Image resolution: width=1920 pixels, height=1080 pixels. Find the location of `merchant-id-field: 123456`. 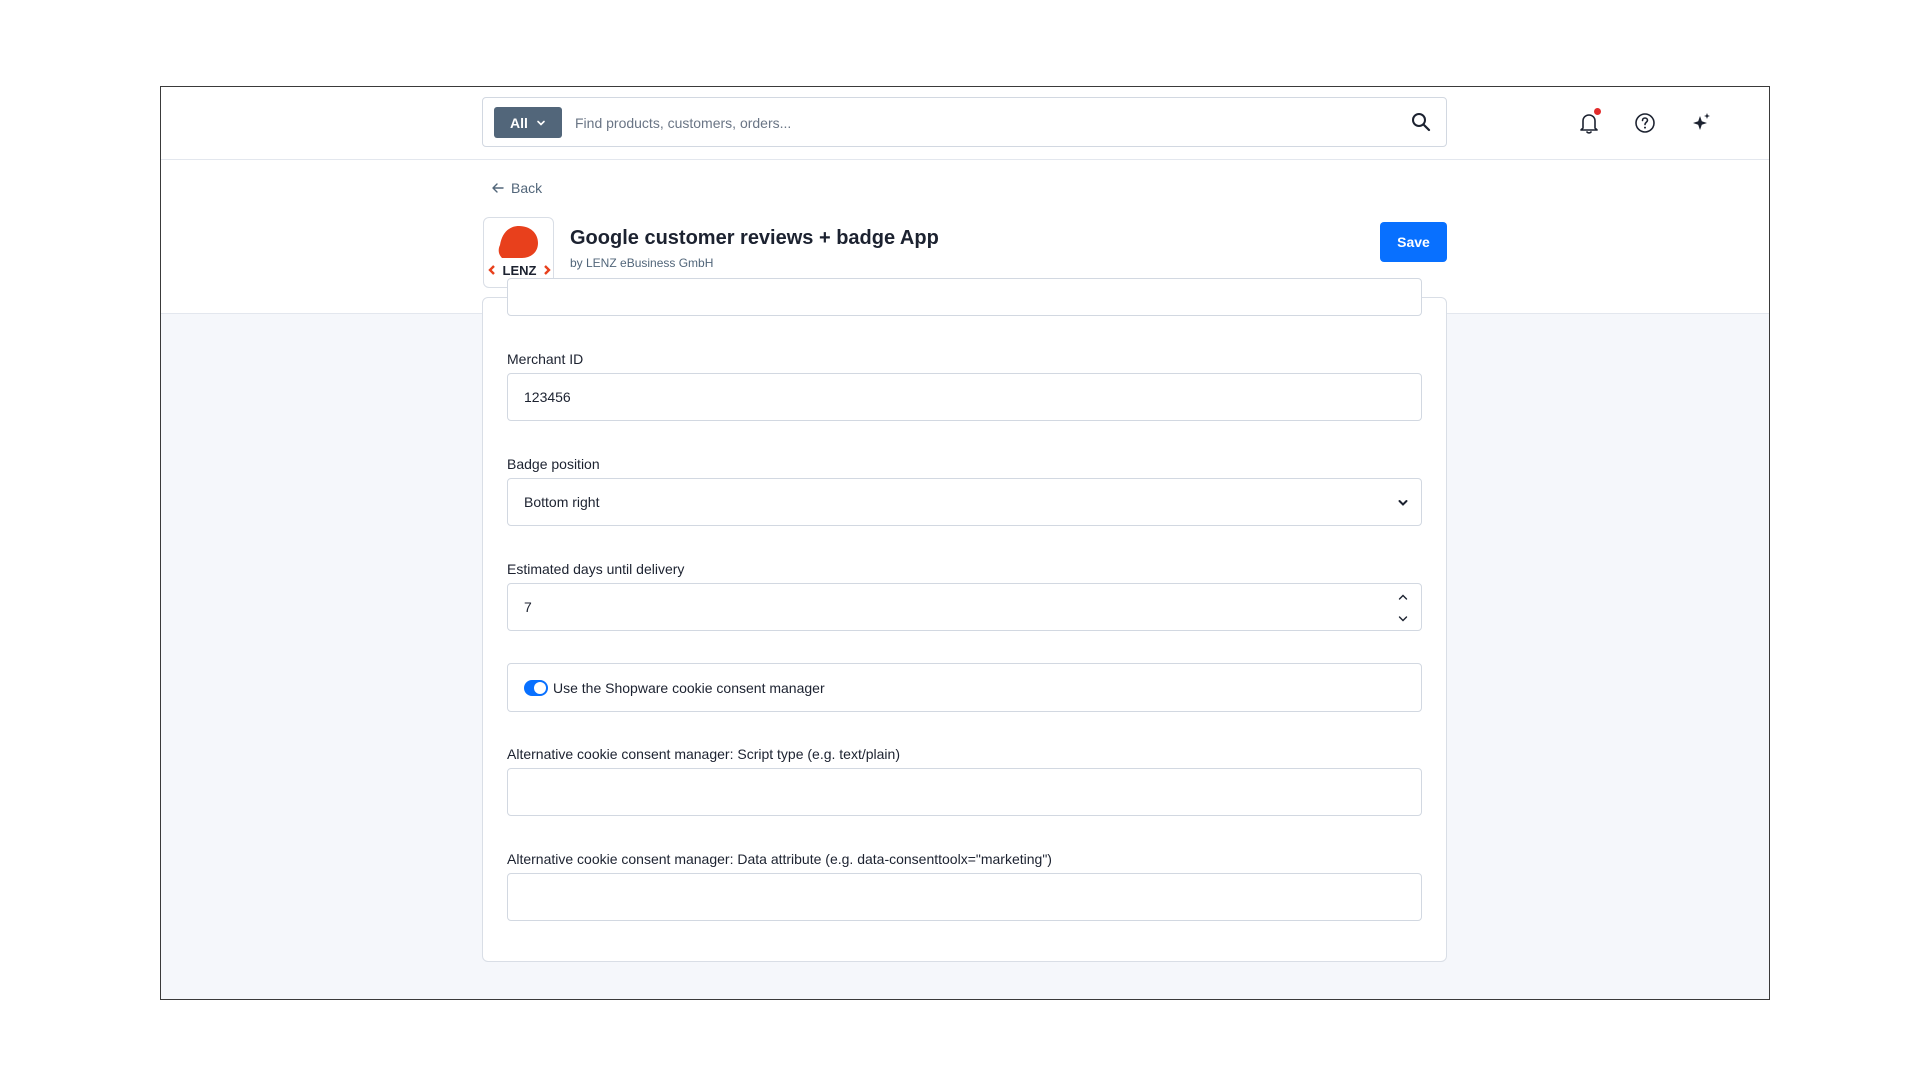

merchant-id-field: 123456 is located at coordinates (964, 397).